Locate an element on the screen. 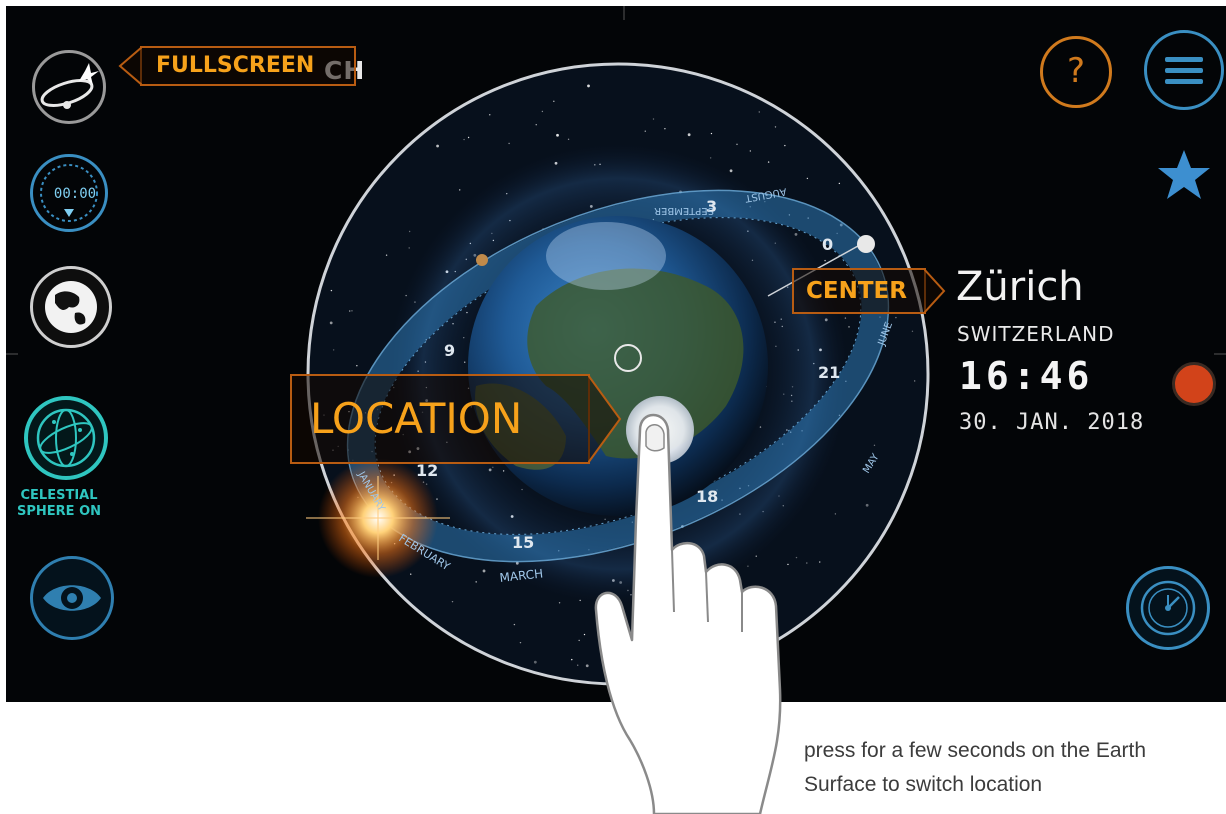 This screenshot has height=814, width=1226. help-icon: ? is located at coordinates (1076, 71).